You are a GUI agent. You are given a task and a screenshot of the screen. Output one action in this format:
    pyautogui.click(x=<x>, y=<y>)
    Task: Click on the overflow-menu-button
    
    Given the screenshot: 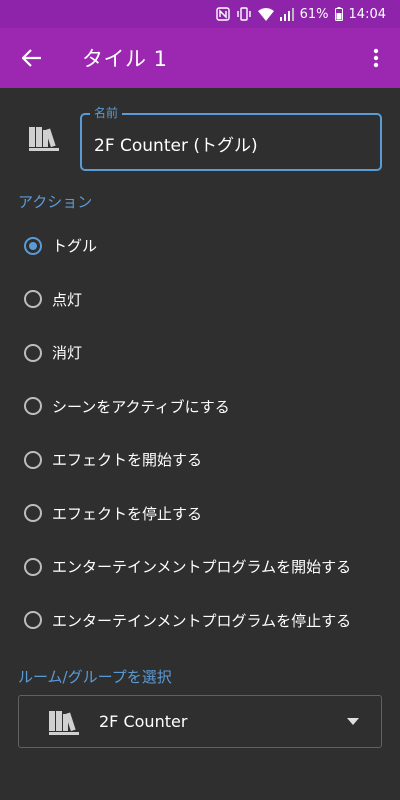 What is the action you would take?
    pyautogui.click(x=376, y=58)
    